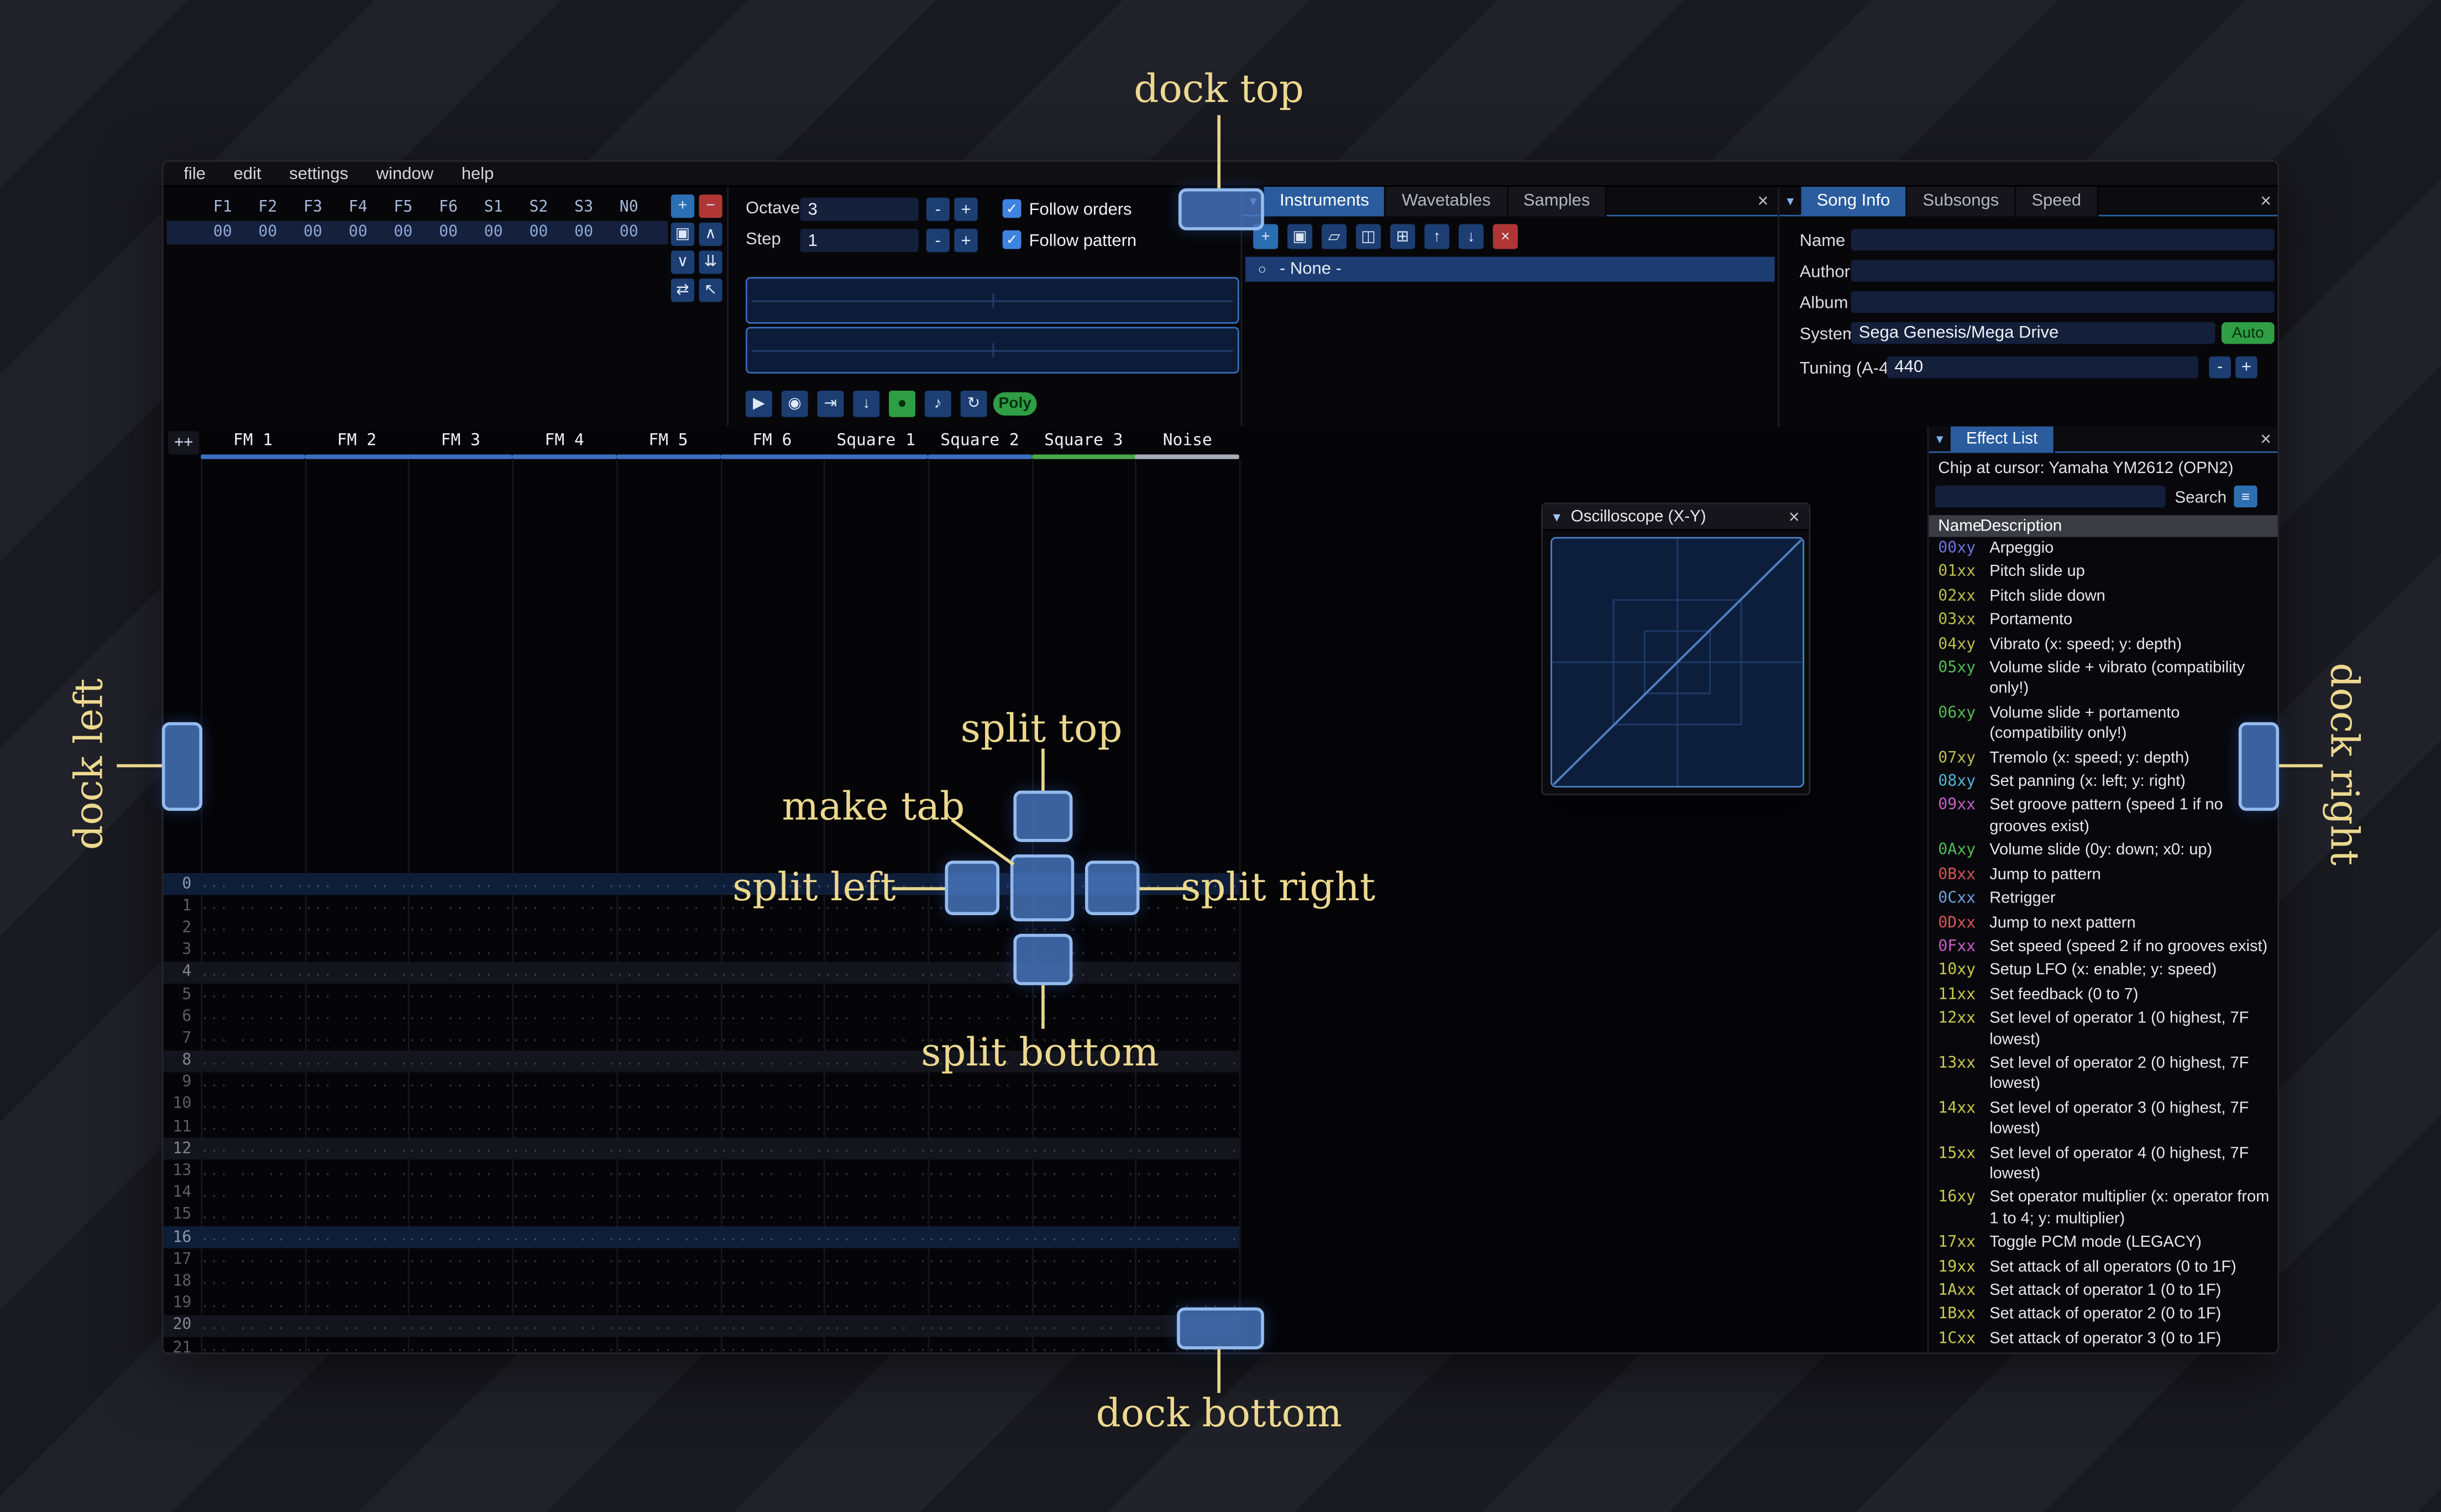  I want to click on channel-header-fm-2: FM 2, so click(357, 444).